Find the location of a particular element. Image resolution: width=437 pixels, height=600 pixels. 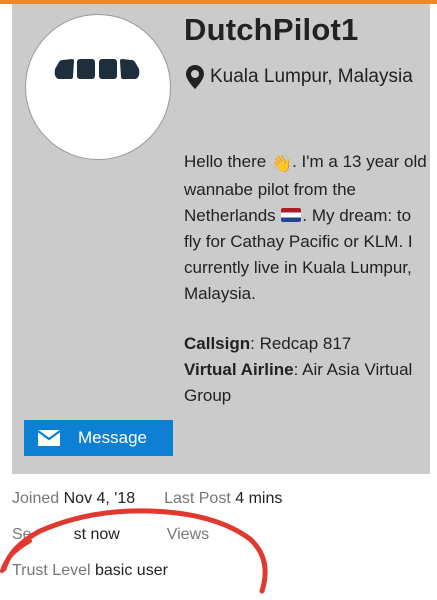

field-callsign: Callsign: Redcap 817 is located at coordinates (306, 344).